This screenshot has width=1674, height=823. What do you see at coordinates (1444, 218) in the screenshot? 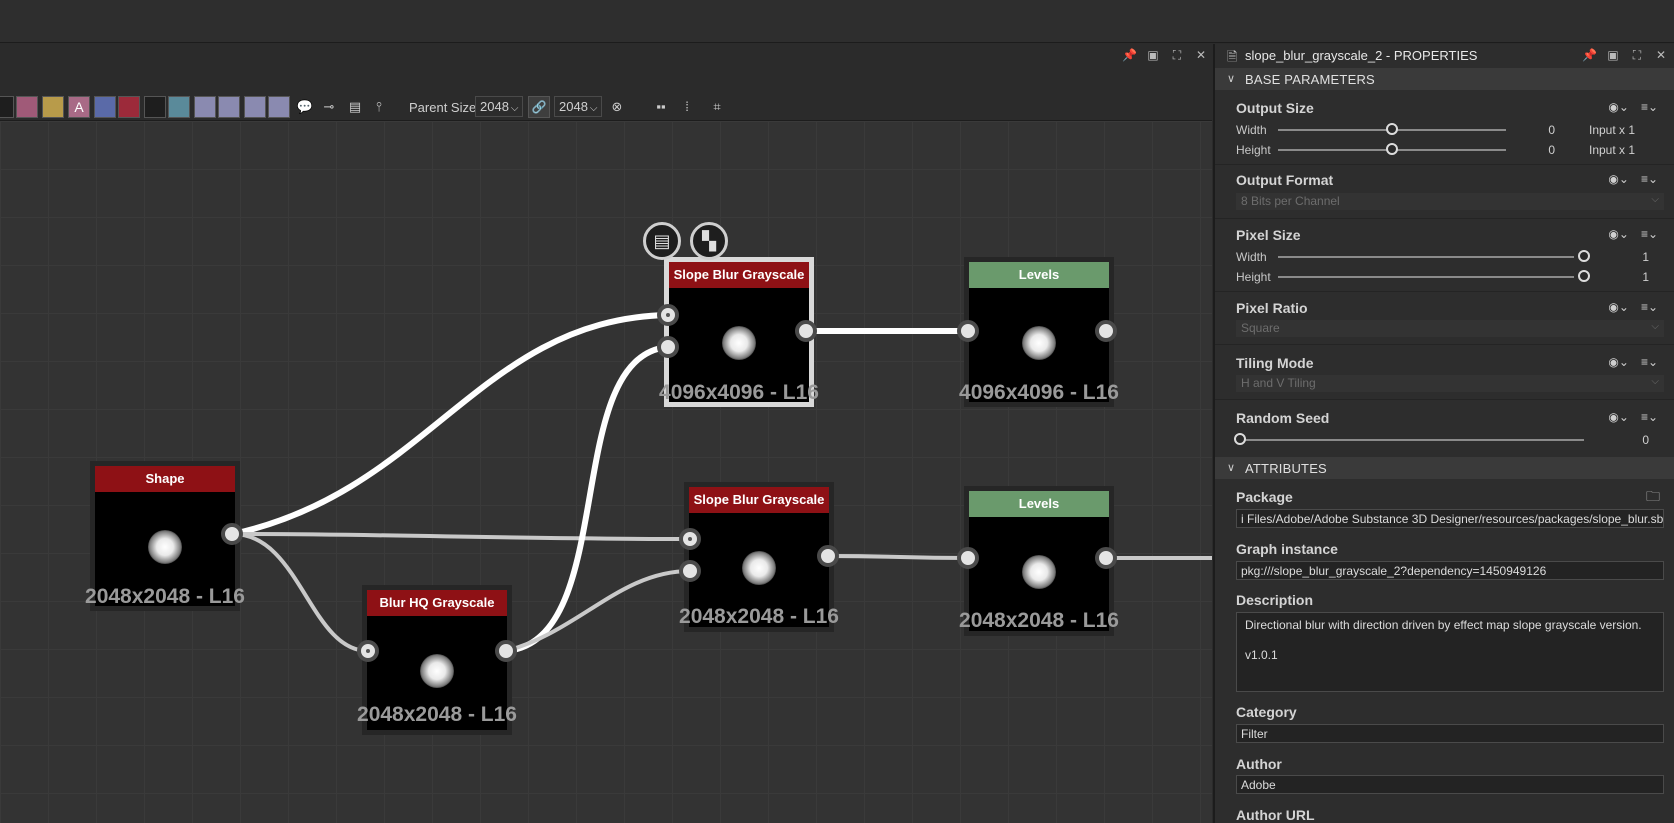
I see `divider` at bounding box center [1444, 218].